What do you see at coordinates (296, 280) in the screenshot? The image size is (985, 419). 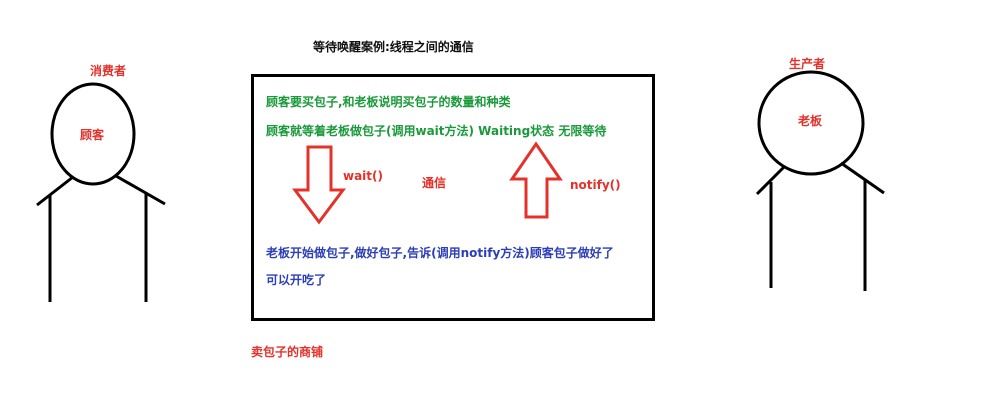 I see `shop-line-4: 可以开吃了` at bounding box center [296, 280].